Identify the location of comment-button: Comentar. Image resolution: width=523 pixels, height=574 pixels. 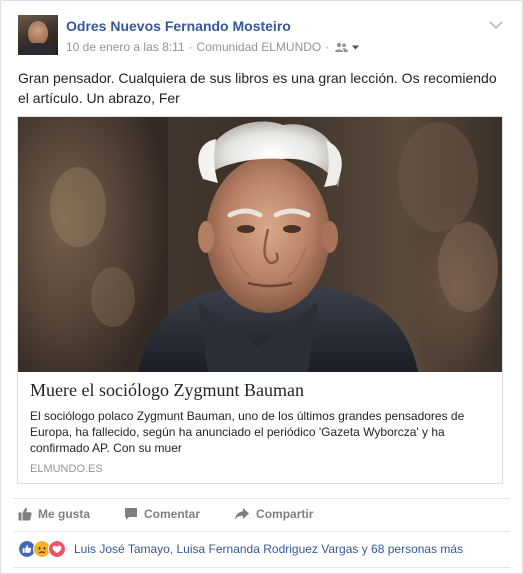
(162, 514).